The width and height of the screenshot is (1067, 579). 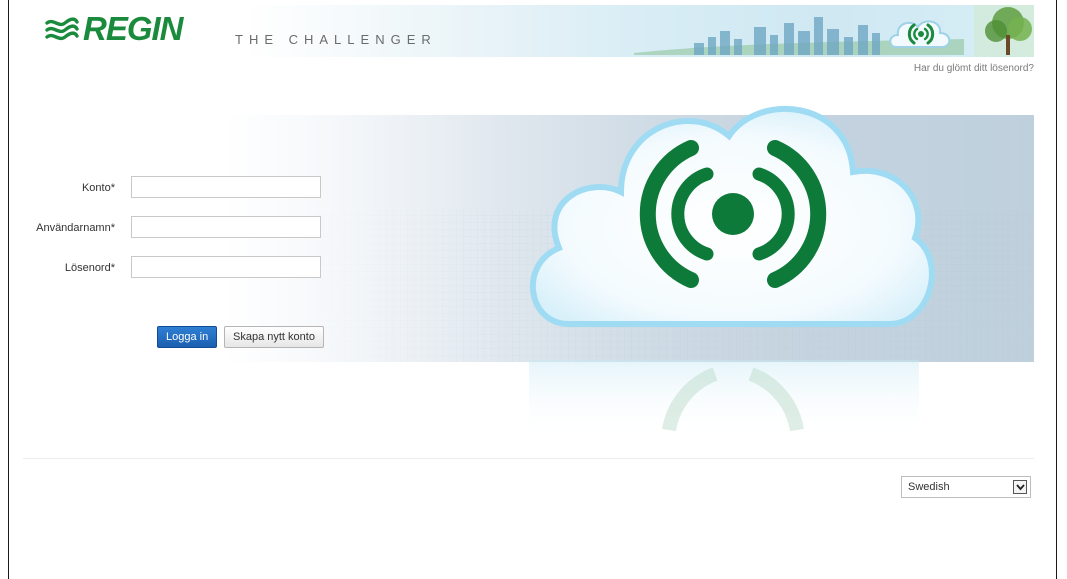 I want to click on chevron-down-icon, so click(x=1020, y=487).